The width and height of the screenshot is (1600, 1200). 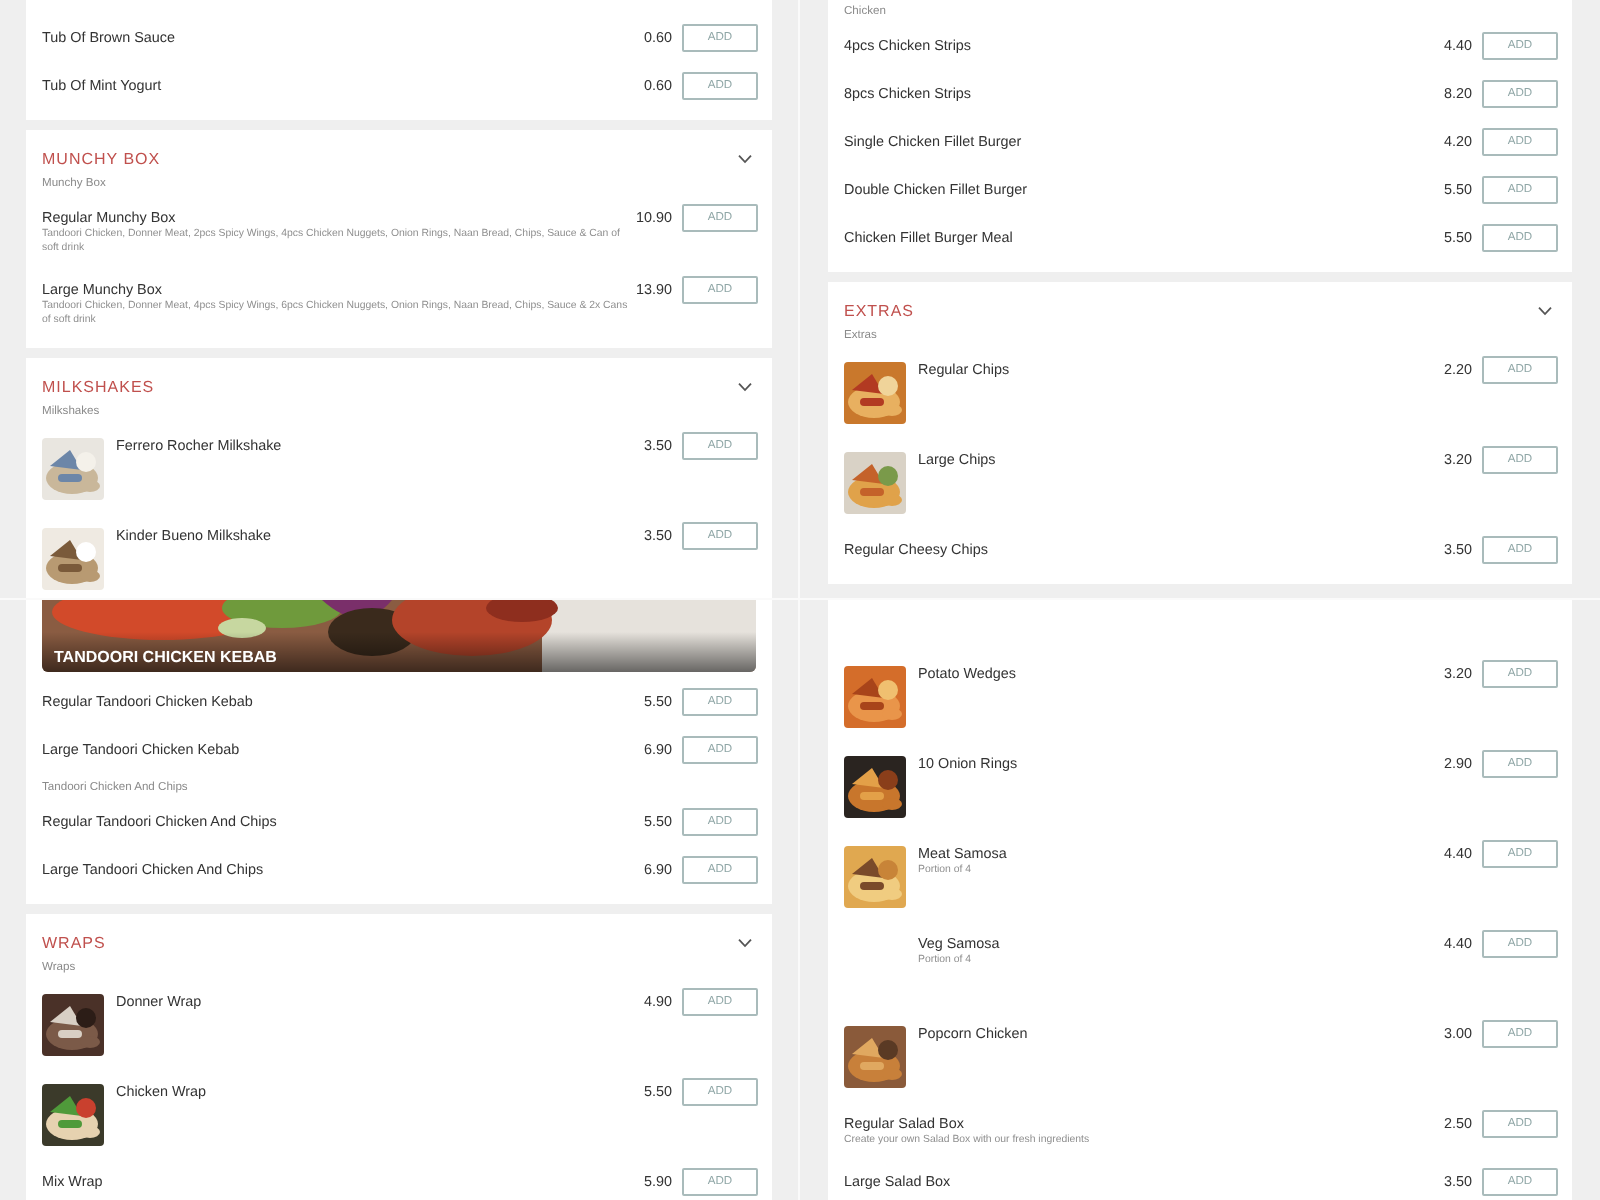 I want to click on section-title: MUNCHY BOX, so click(x=101, y=160).